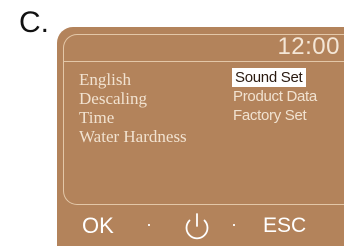 Image resolution: width=344 pixels, height=246 pixels. What do you see at coordinates (133, 98) in the screenshot?
I see `menu-item-descaling: Descaling` at bounding box center [133, 98].